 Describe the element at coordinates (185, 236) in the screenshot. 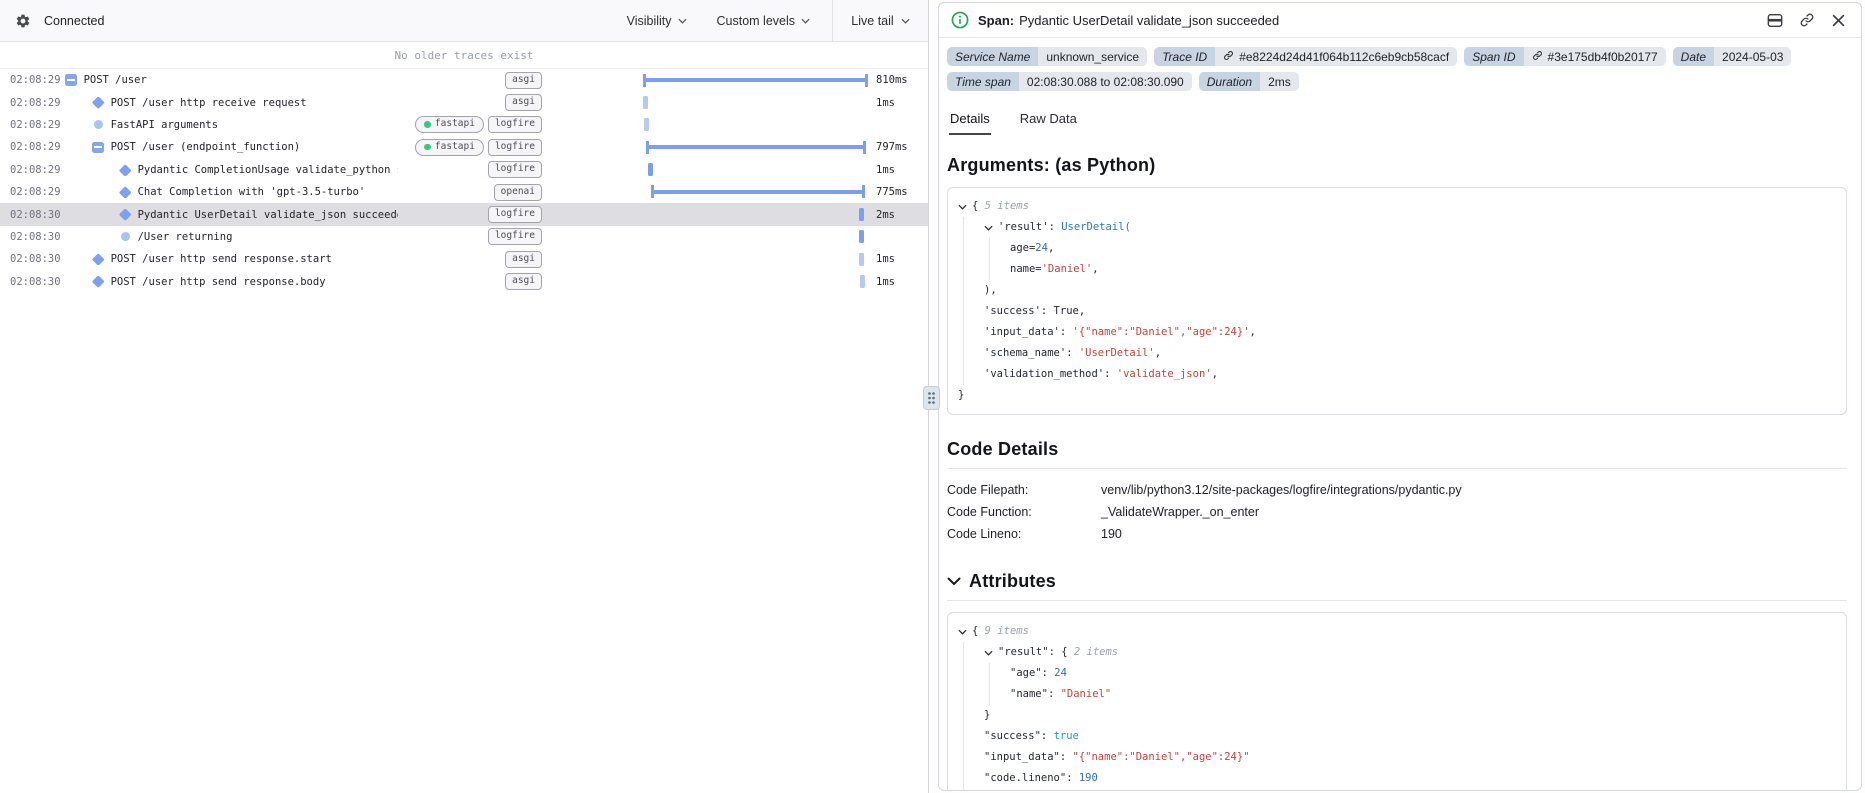

I see `trace-row-label: /User returning` at that location.